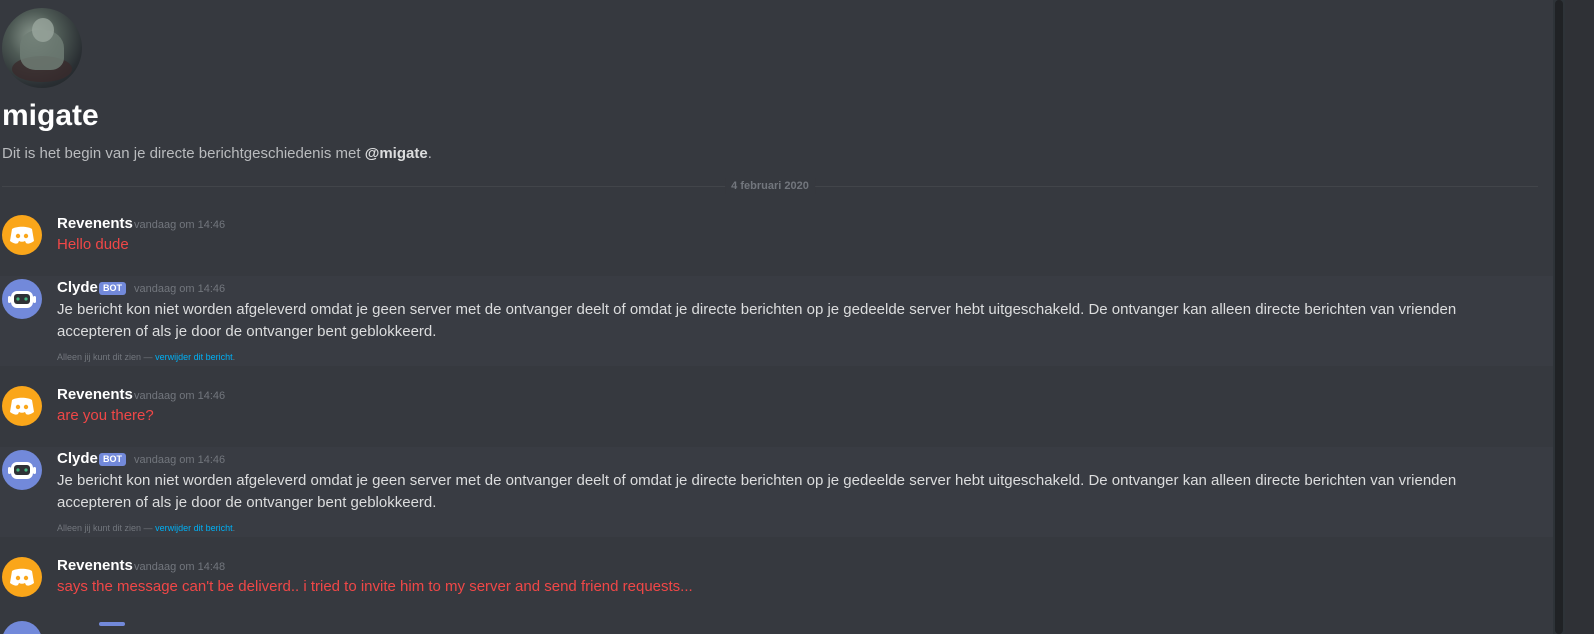 This screenshot has height=634, width=1594. I want to click on message-item-partial, so click(776, 626).